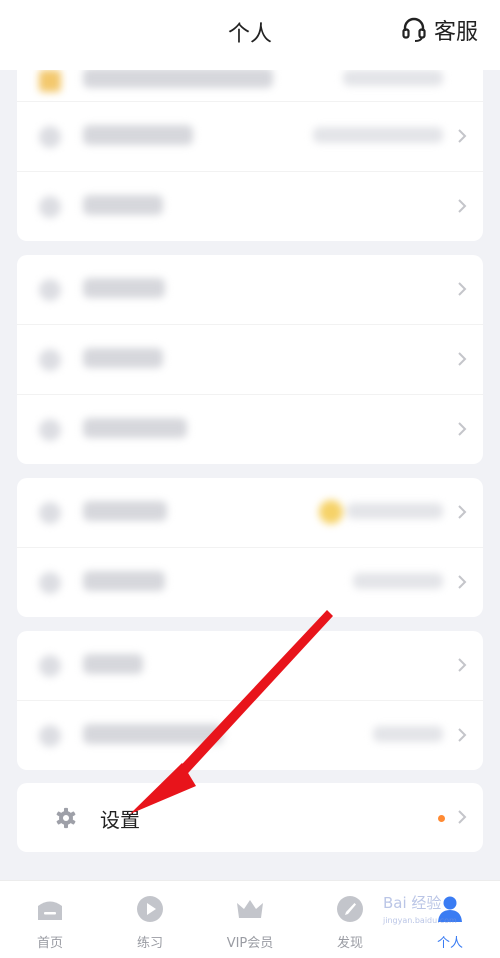  Describe the element at coordinates (149, 943) in the screenshot. I see `tab-label: 练习` at that location.